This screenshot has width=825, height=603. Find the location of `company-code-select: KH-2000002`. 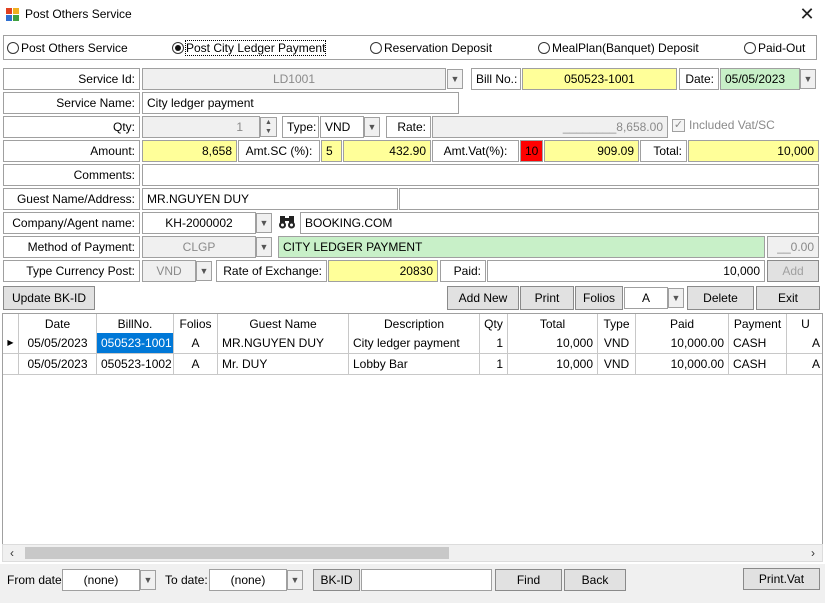

company-code-select: KH-2000002 is located at coordinates (199, 223).